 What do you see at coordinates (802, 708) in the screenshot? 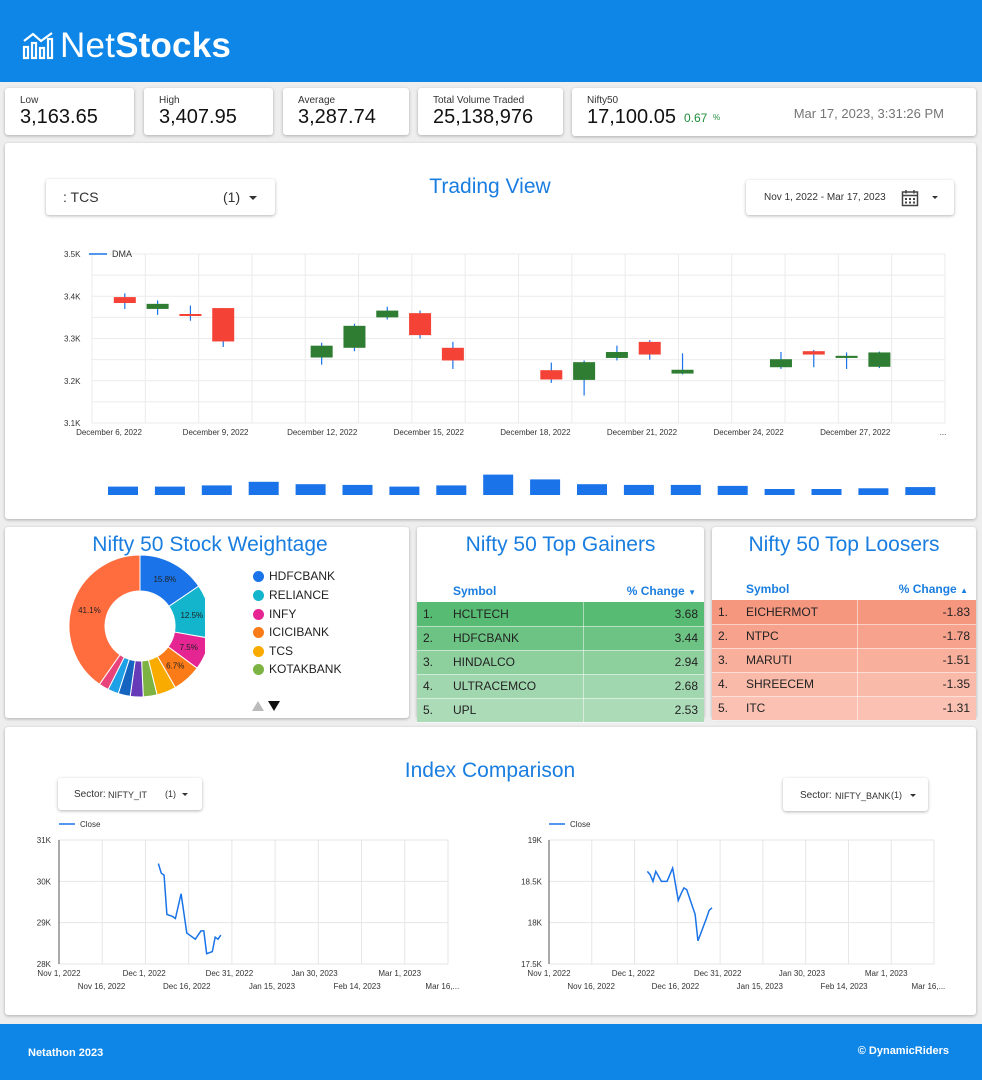
I see `symbol-cell: ITC` at bounding box center [802, 708].